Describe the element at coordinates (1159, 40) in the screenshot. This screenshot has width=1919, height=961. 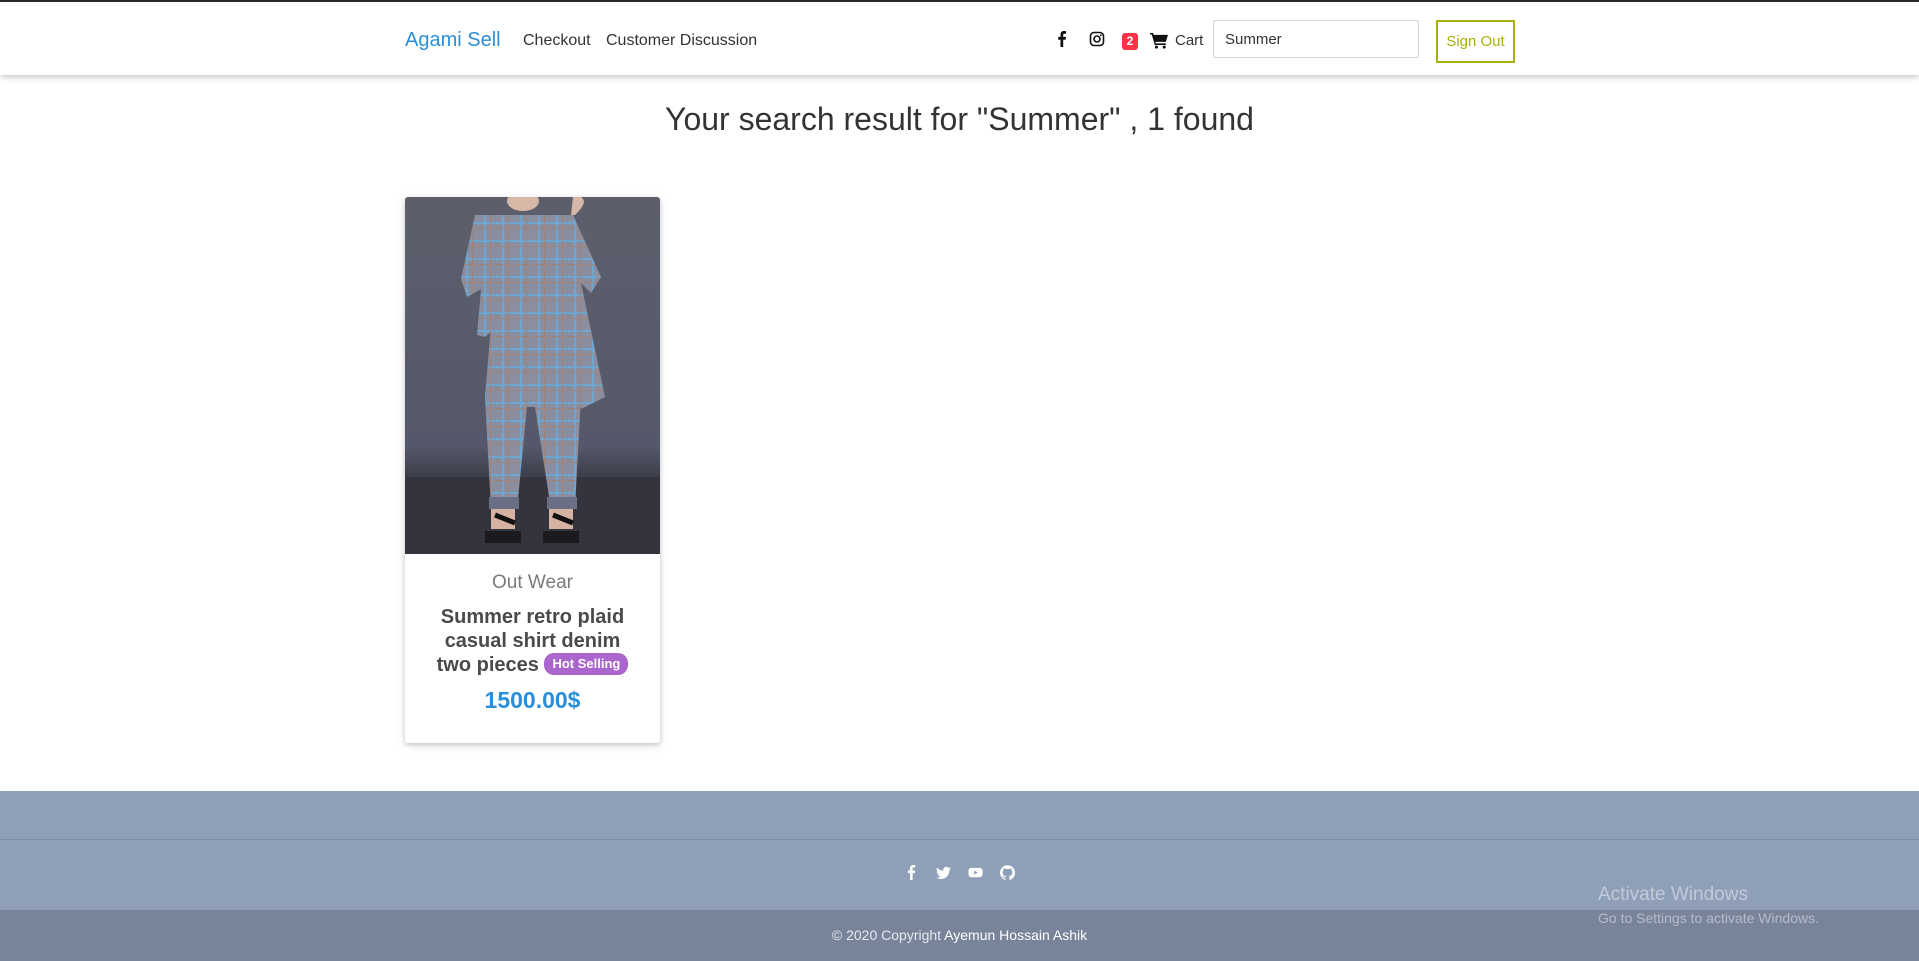
I see `shopping-cart-icon` at that location.